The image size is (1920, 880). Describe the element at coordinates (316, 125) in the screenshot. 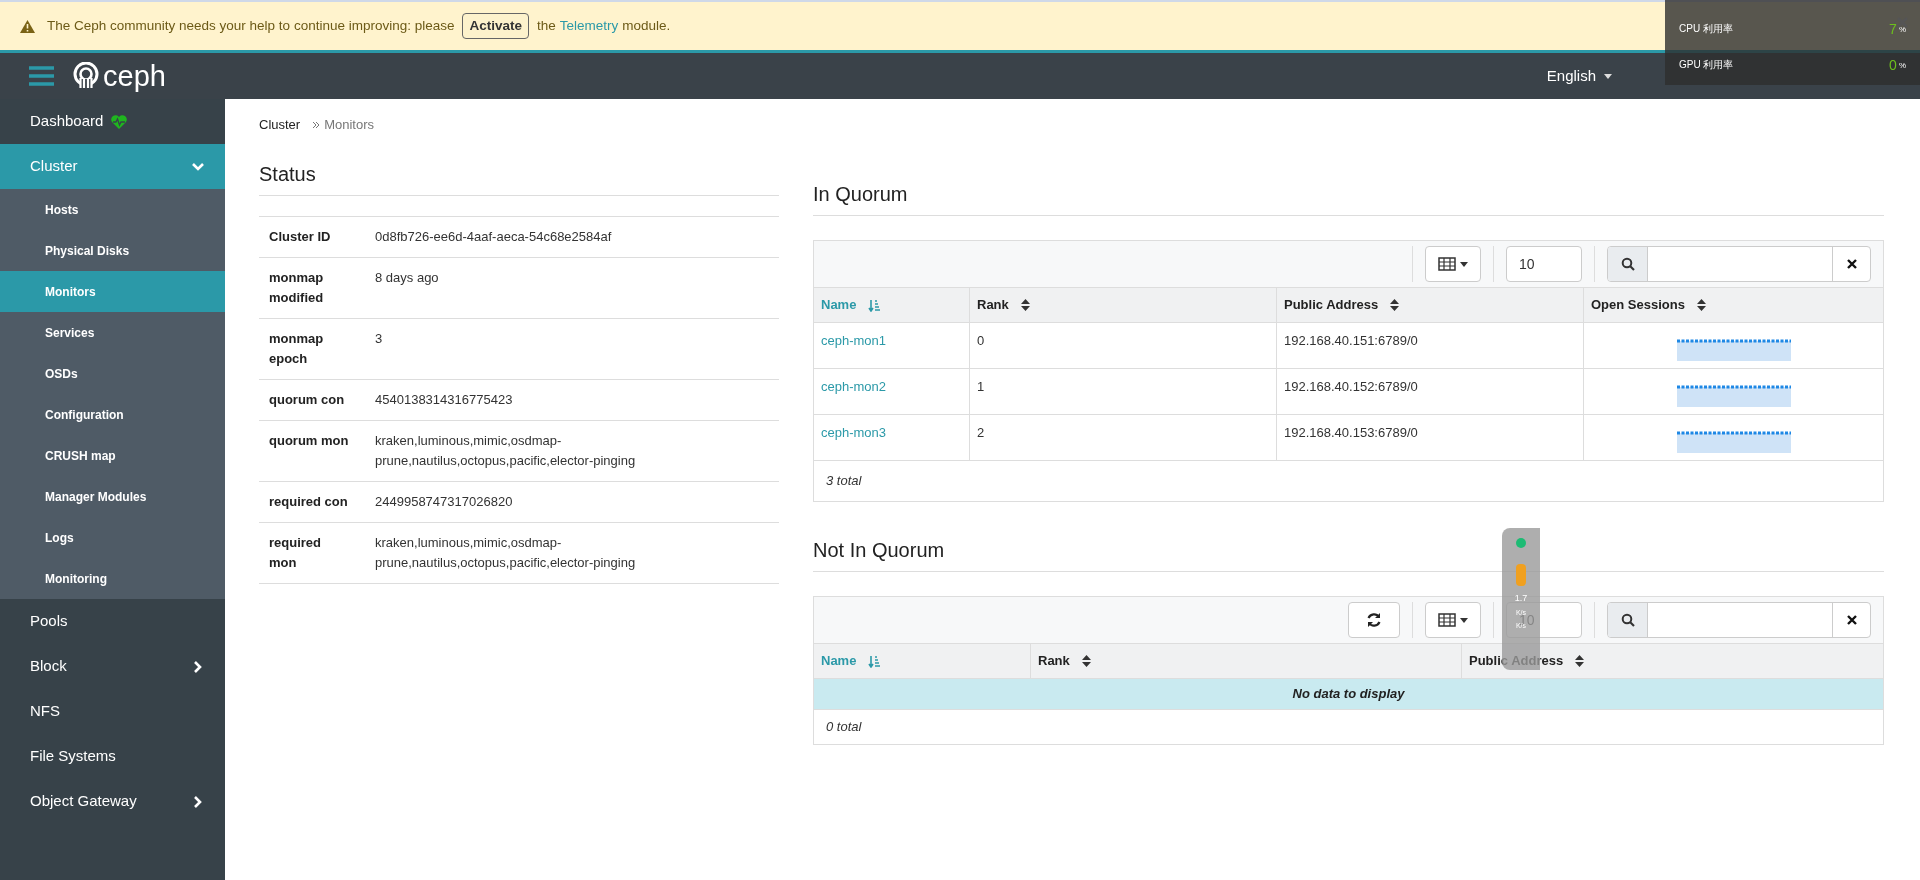

I see `double-chevron-icon` at that location.